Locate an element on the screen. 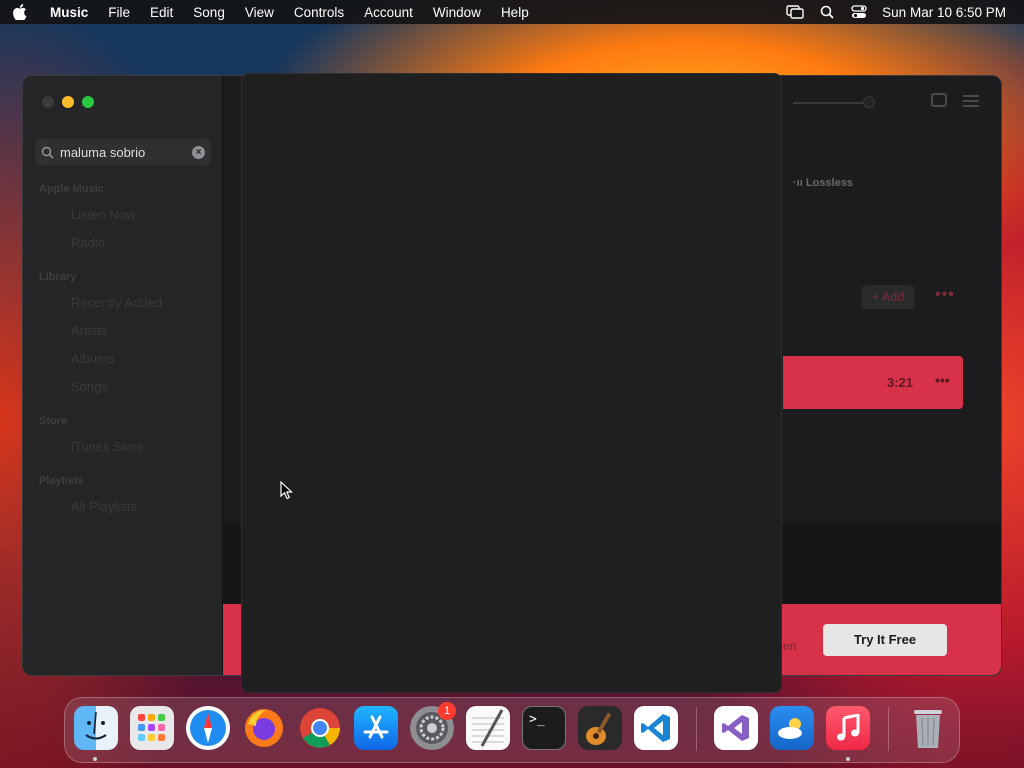  apple-menu-icon is located at coordinates (20, 12).